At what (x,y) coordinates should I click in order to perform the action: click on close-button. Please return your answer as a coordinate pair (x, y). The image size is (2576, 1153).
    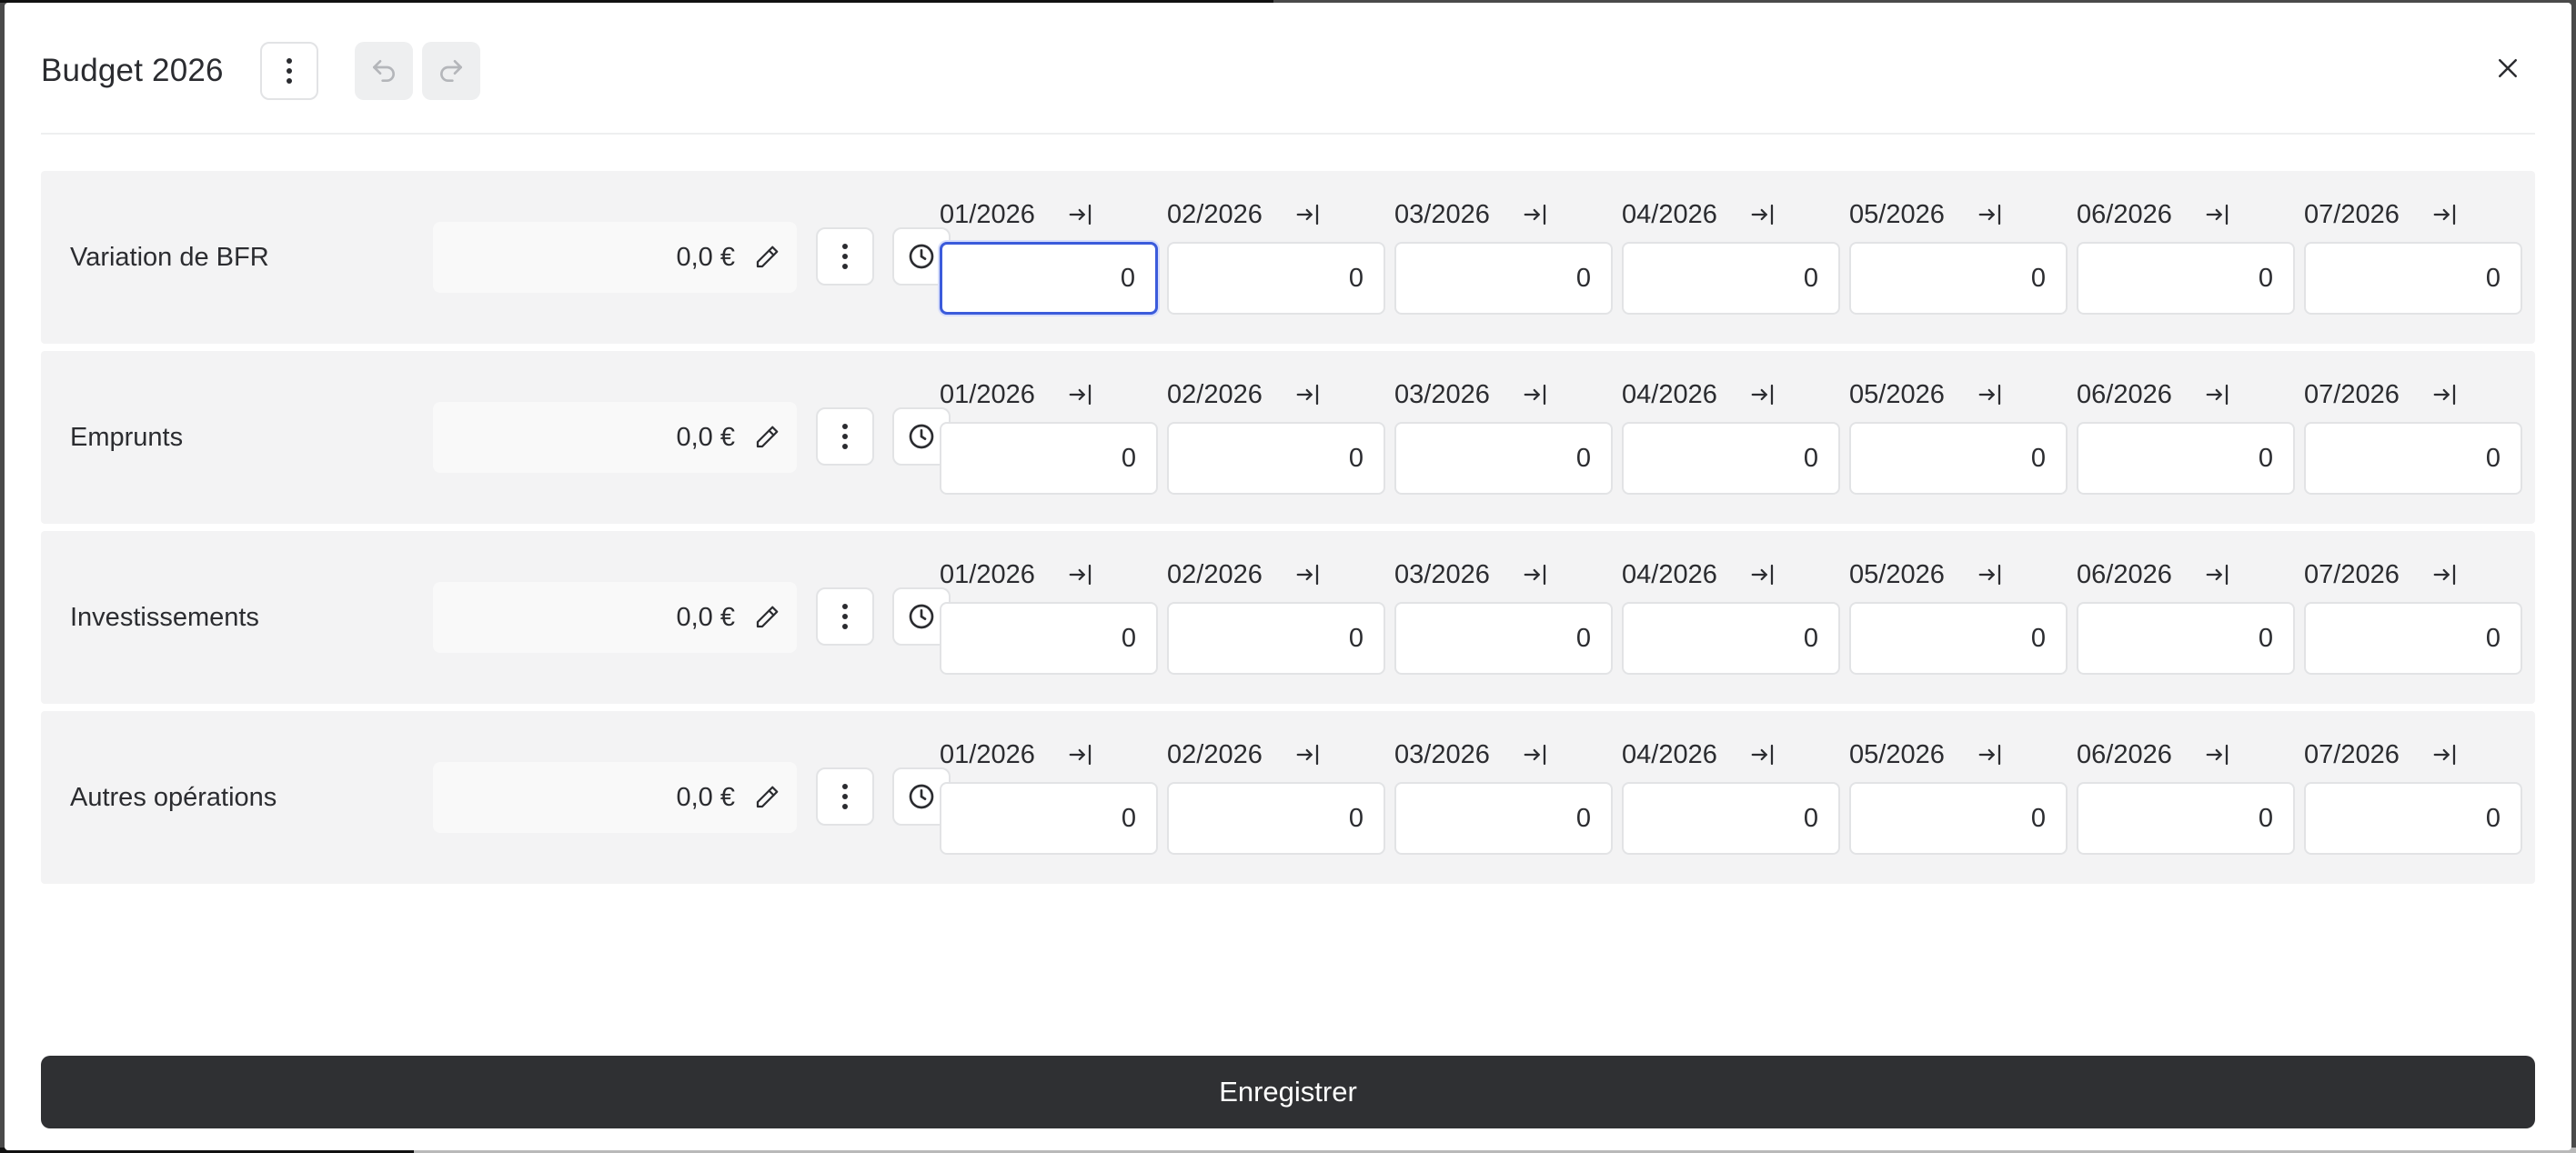
    Looking at the image, I should click on (2508, 68).